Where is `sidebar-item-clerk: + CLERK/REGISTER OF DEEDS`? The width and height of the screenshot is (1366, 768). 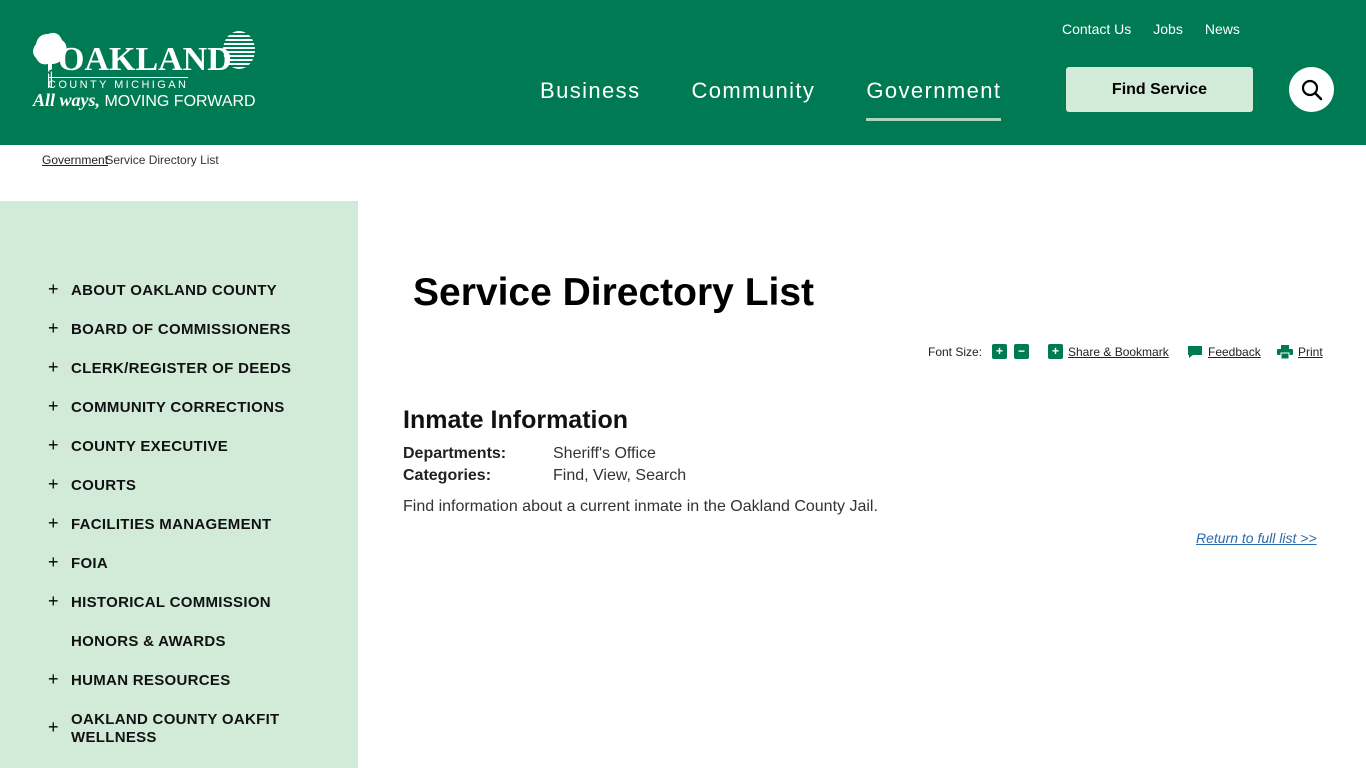 sidebar-item-clerk: + CLERK/REGISTER OF DEEDS is located at coordinates (179, 377).